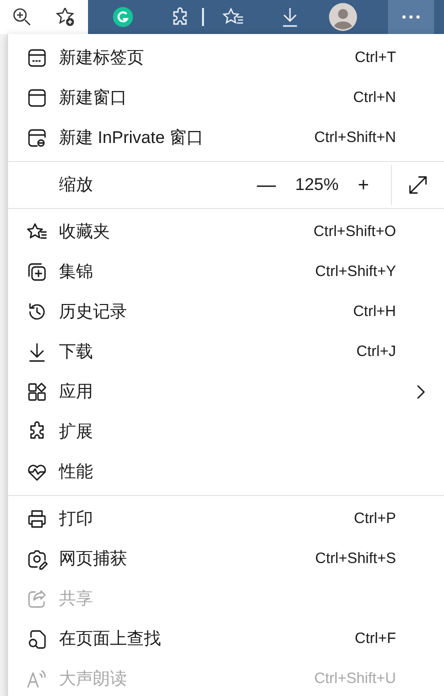  Describe the element at coordinates (37, 392) in the screenshot. I see `apps-icon` at that location.